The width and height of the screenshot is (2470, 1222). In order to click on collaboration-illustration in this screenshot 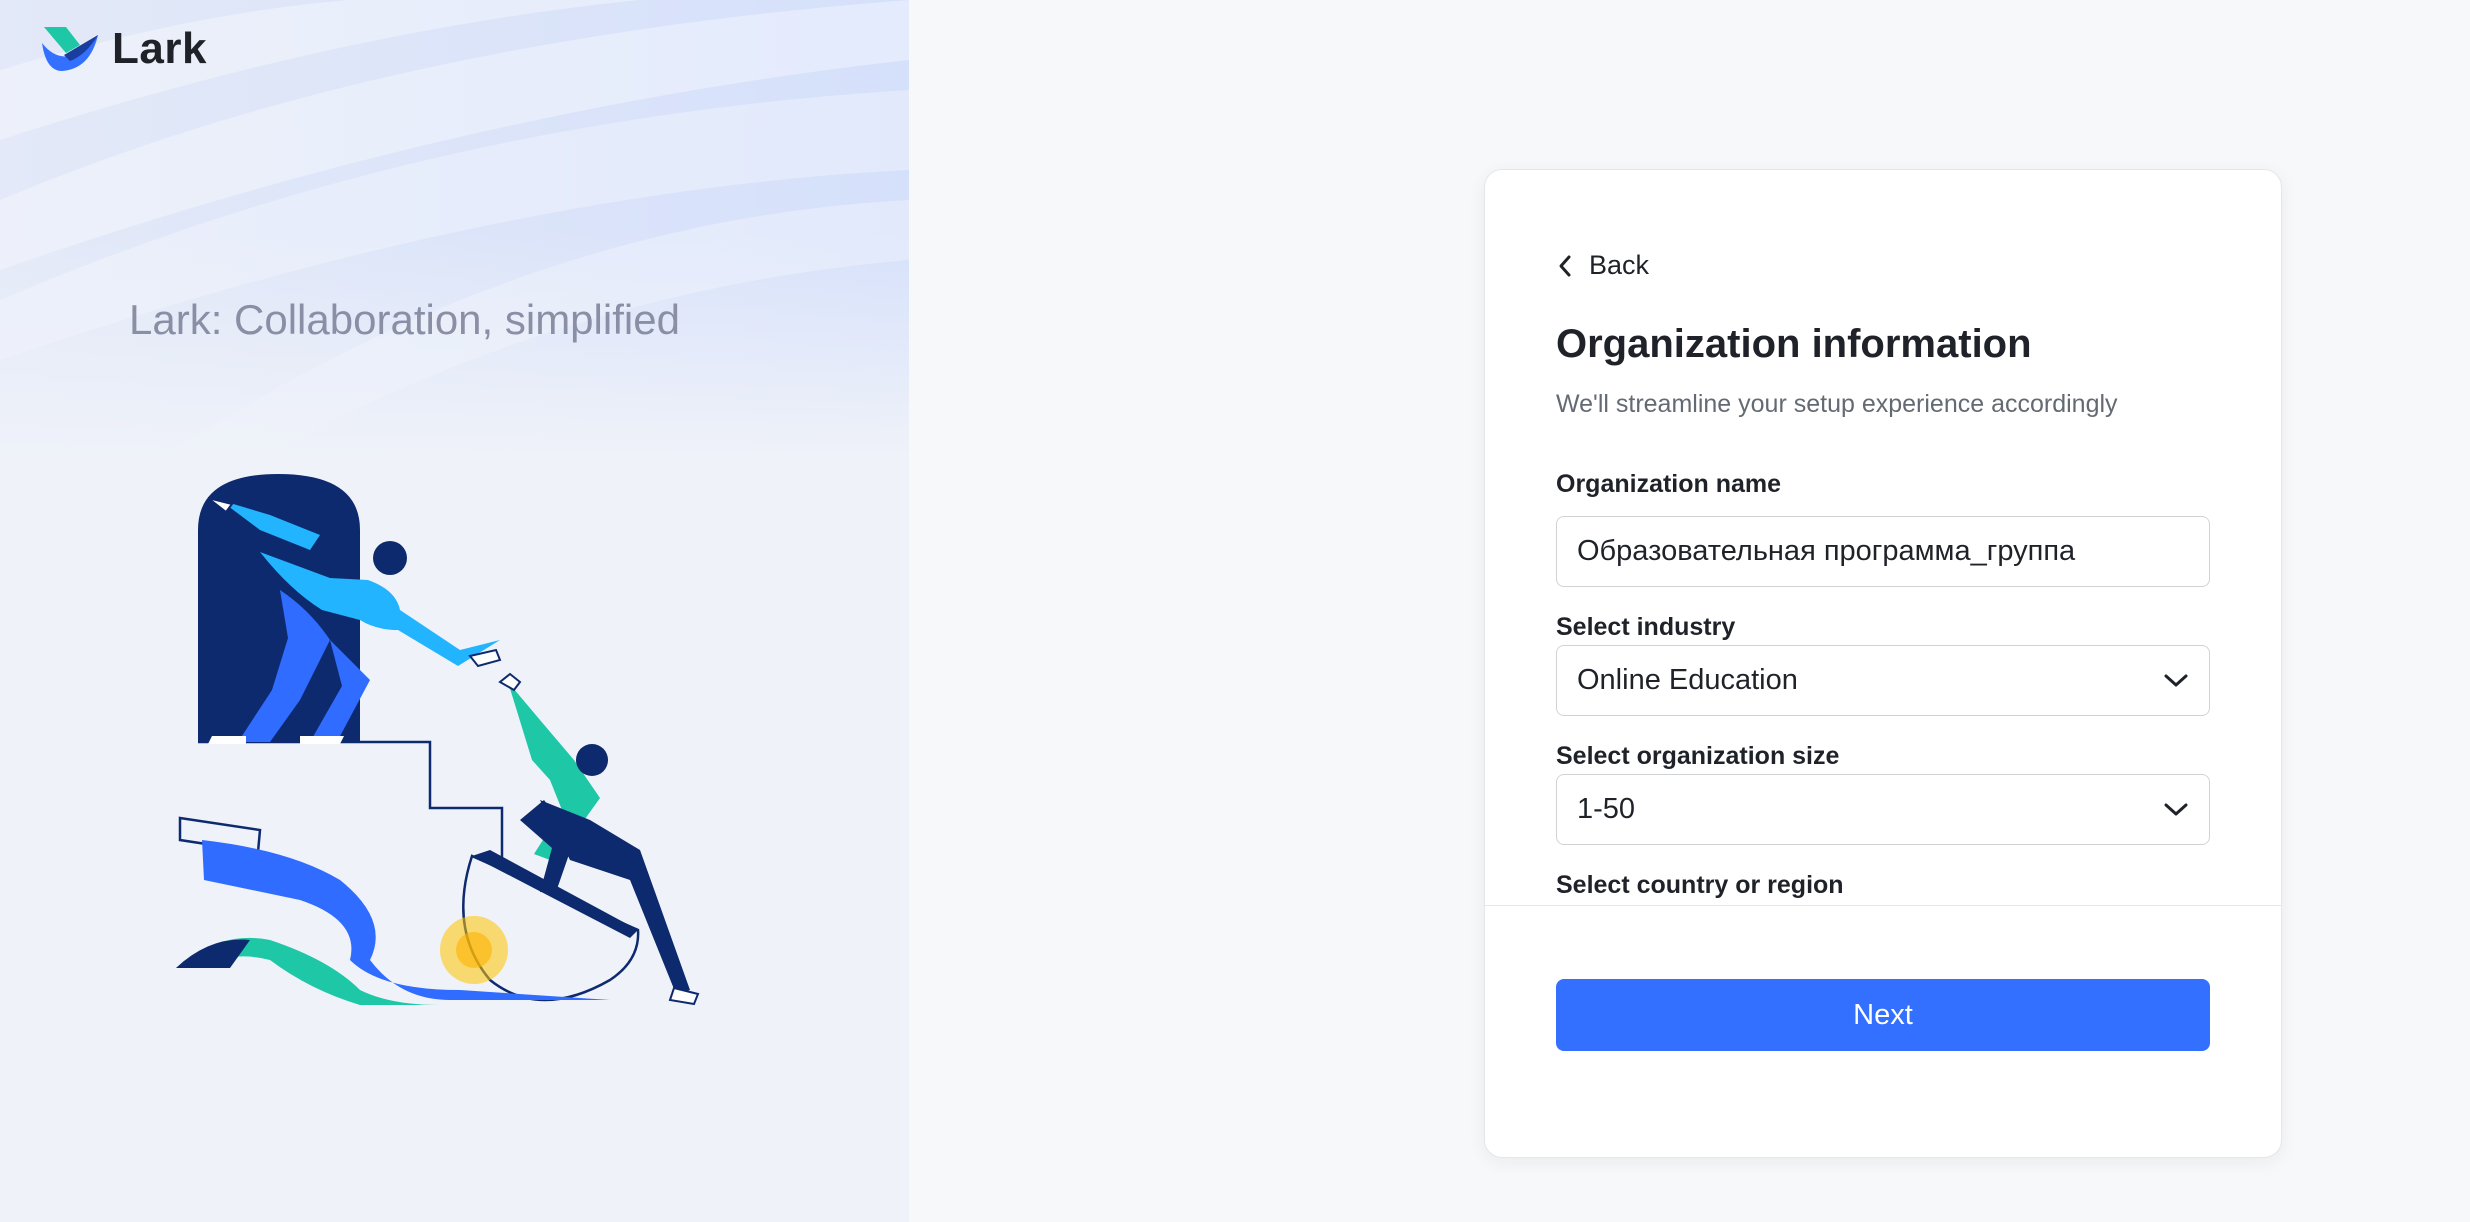, I will do `click(438, 740)`.